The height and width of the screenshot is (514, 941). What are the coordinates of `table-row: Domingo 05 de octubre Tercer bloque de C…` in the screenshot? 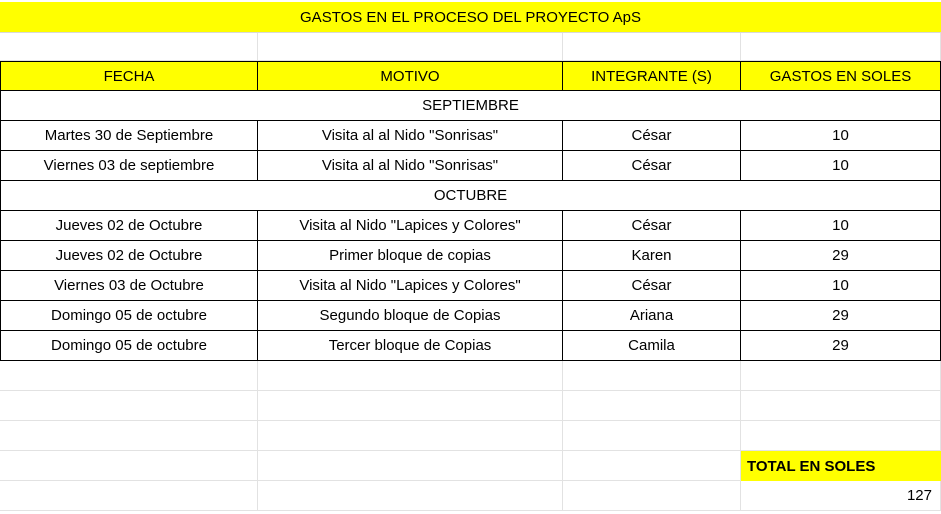 It's located at (470, 346).